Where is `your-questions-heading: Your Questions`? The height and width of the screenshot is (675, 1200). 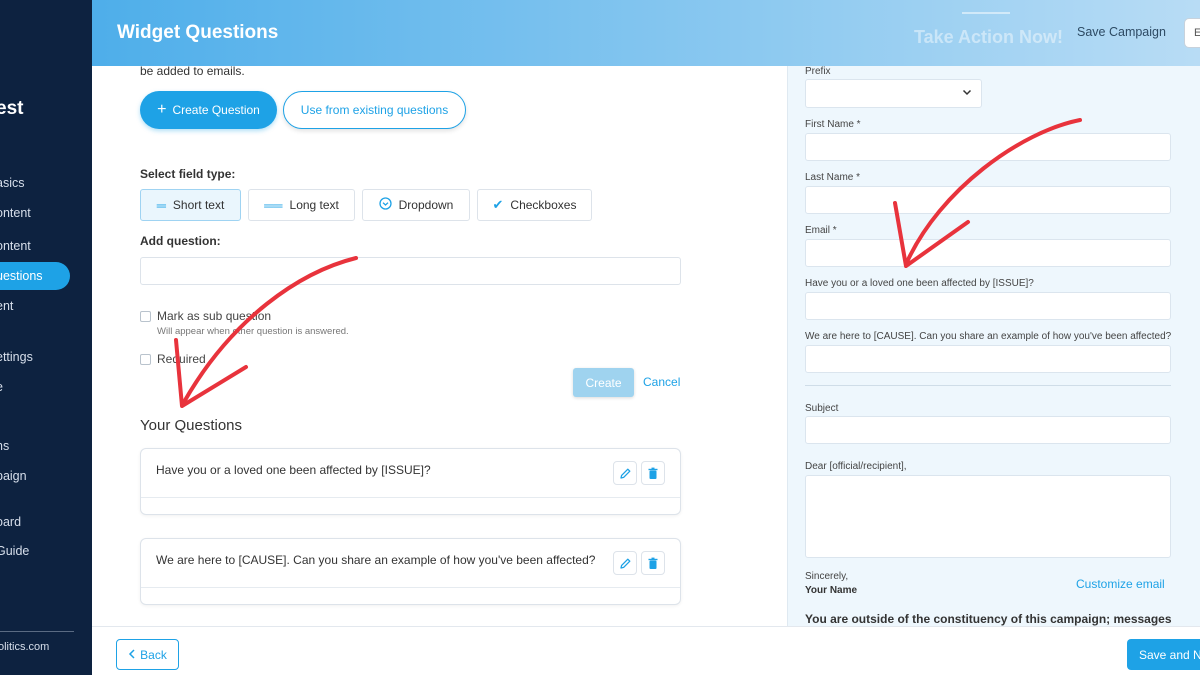 your-questions-heading: Your Questions is located at coordinates (191, 425).